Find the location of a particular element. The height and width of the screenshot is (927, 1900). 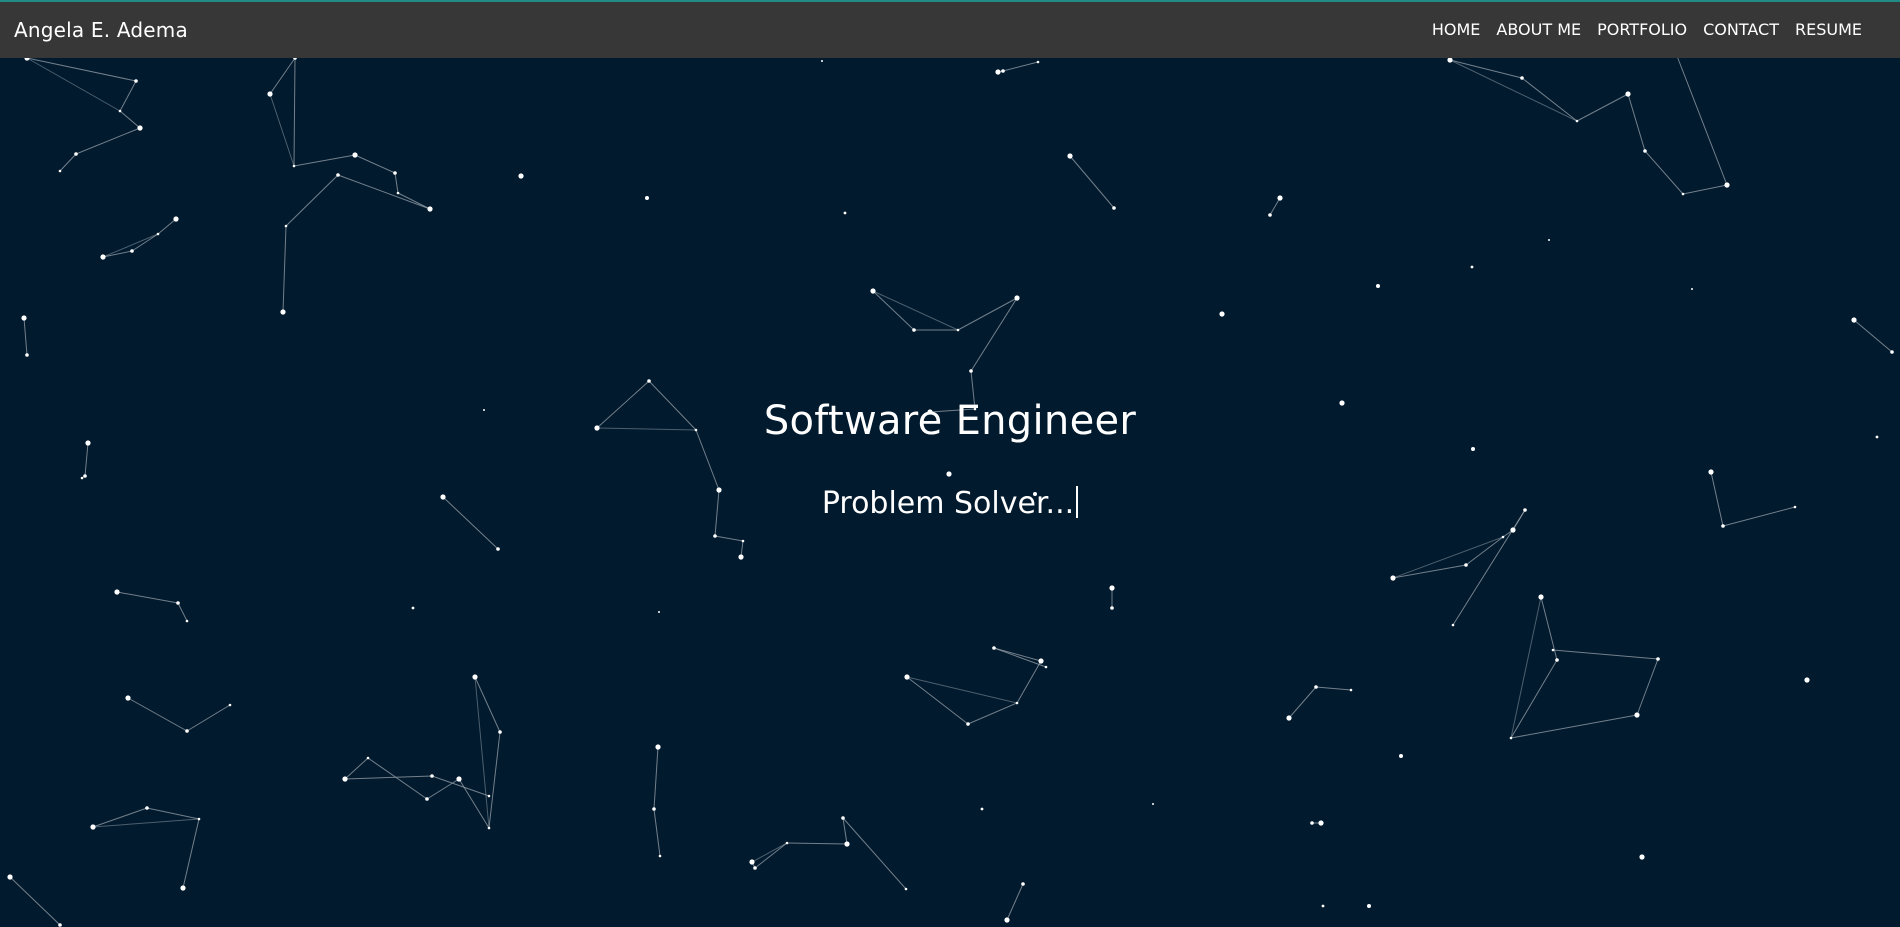

nav-link-resume: RESUME is located at coordinates (1828, 29).